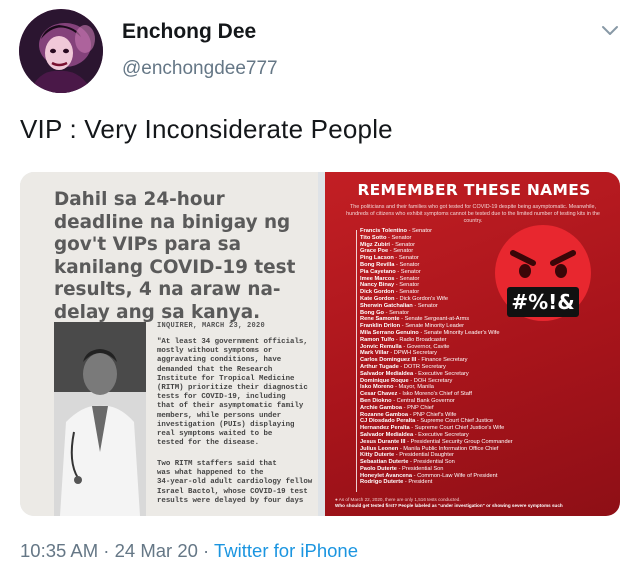  Describe the element at coordinates (413, 353) in the screenshot. I see `poster-role: - DPWH Secretary` at that location.